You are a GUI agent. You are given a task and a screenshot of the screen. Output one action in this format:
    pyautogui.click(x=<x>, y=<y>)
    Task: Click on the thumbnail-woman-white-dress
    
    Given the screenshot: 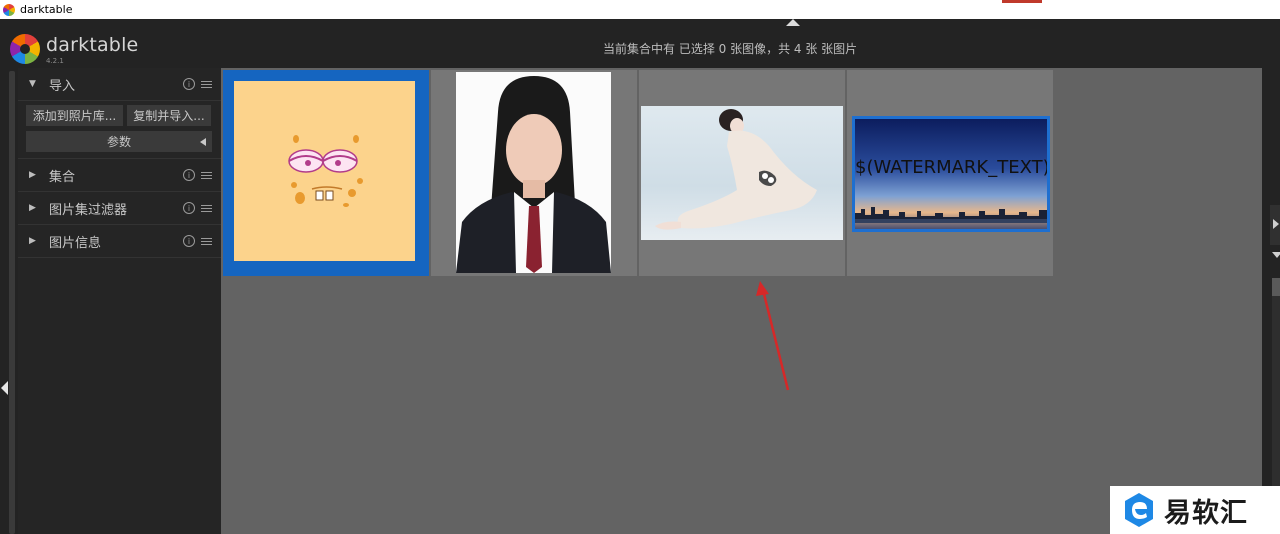 What is the action you would take?
    pyautogui.click(x=742, y=173)
    